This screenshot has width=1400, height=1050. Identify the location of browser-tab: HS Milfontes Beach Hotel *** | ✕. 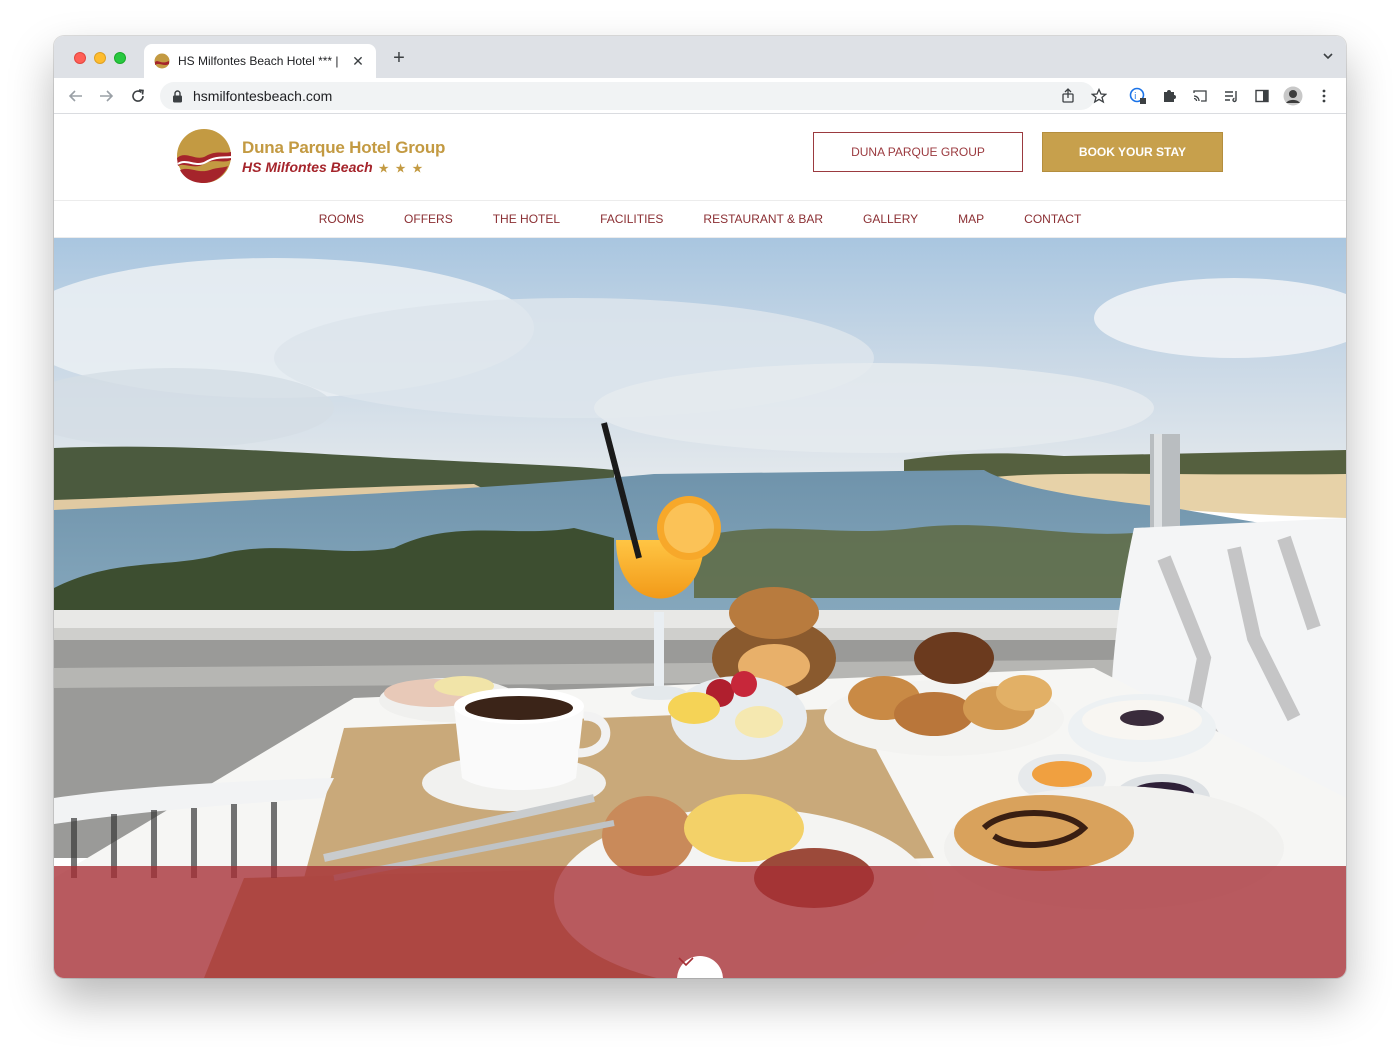
(260, 61).